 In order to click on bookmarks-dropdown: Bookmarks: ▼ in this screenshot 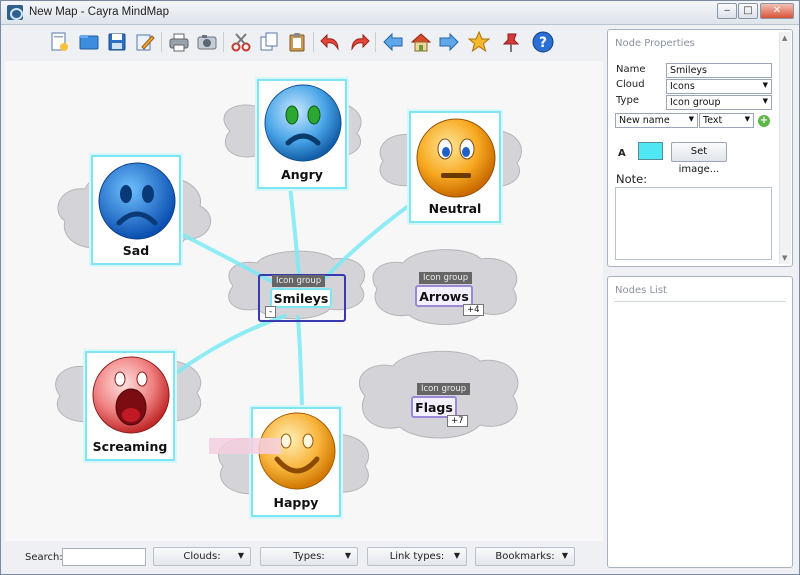, I will do `click(525, 556)`.